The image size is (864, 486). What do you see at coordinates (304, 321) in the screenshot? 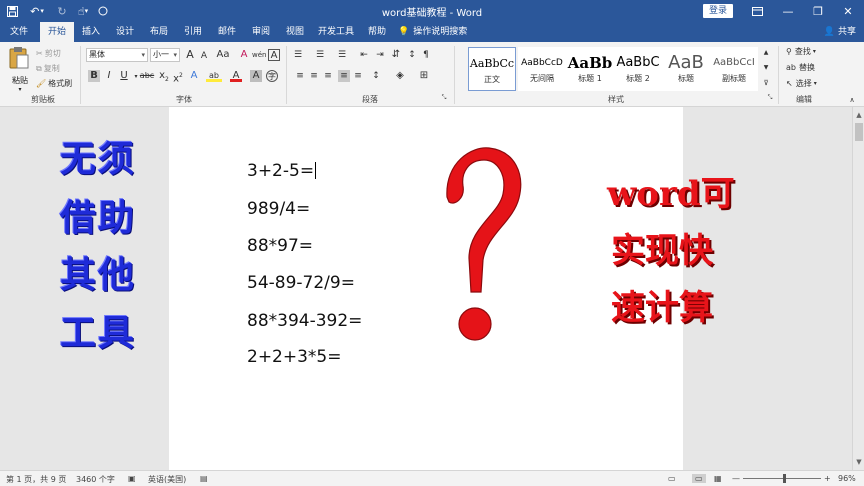
I see `equation-line-5: 88*394-392=` at bounding box center [304, 321].